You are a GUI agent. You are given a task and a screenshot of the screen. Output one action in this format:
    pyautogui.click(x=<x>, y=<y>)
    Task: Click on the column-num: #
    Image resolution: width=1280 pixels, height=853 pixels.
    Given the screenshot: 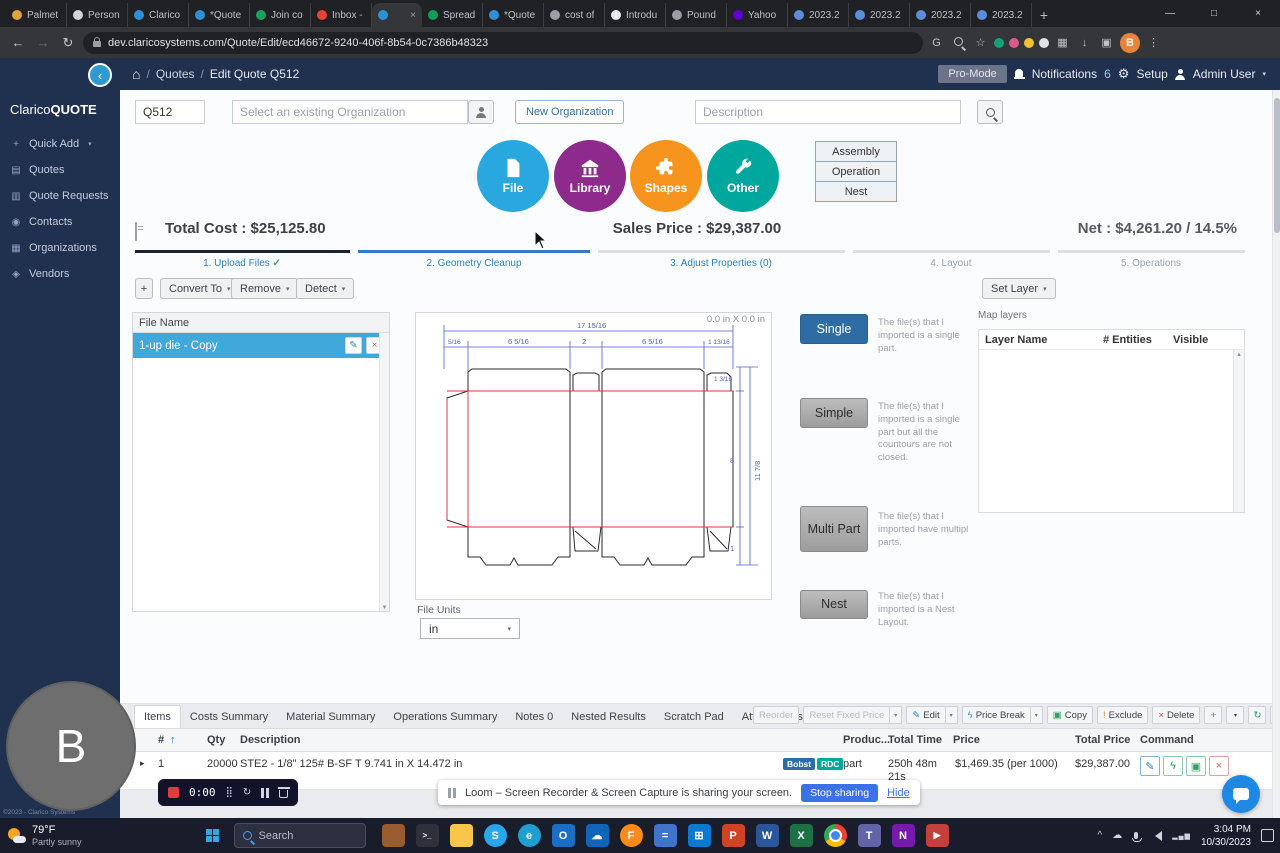 What is the action you would take?
    pyautogui.click(x=161, y=740)
    